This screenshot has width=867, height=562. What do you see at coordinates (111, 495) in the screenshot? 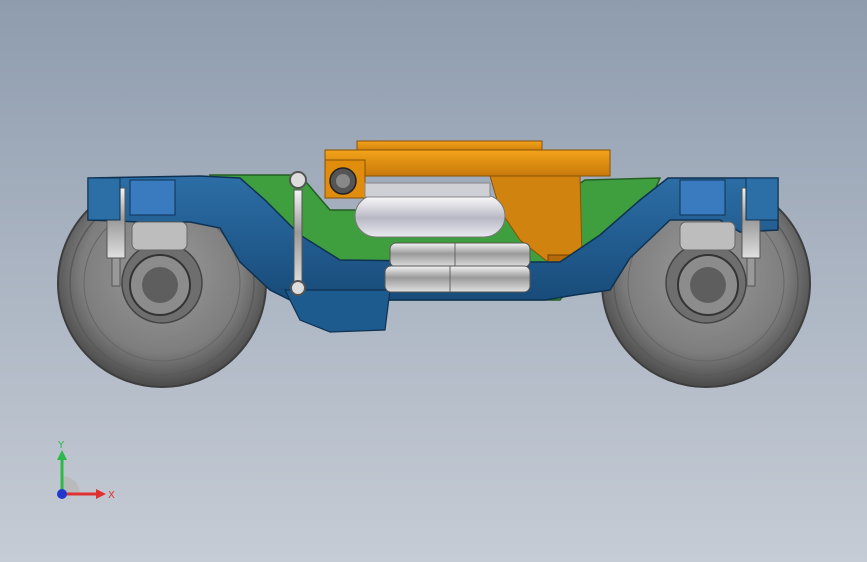
I see `x-axis-label: X` at bounding box center [111, 495].